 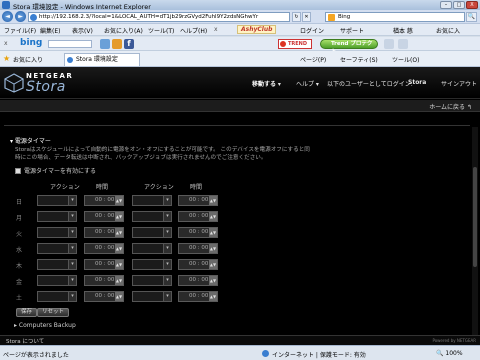 I want to click on support-link: サポート, so click(x=352, y=30).